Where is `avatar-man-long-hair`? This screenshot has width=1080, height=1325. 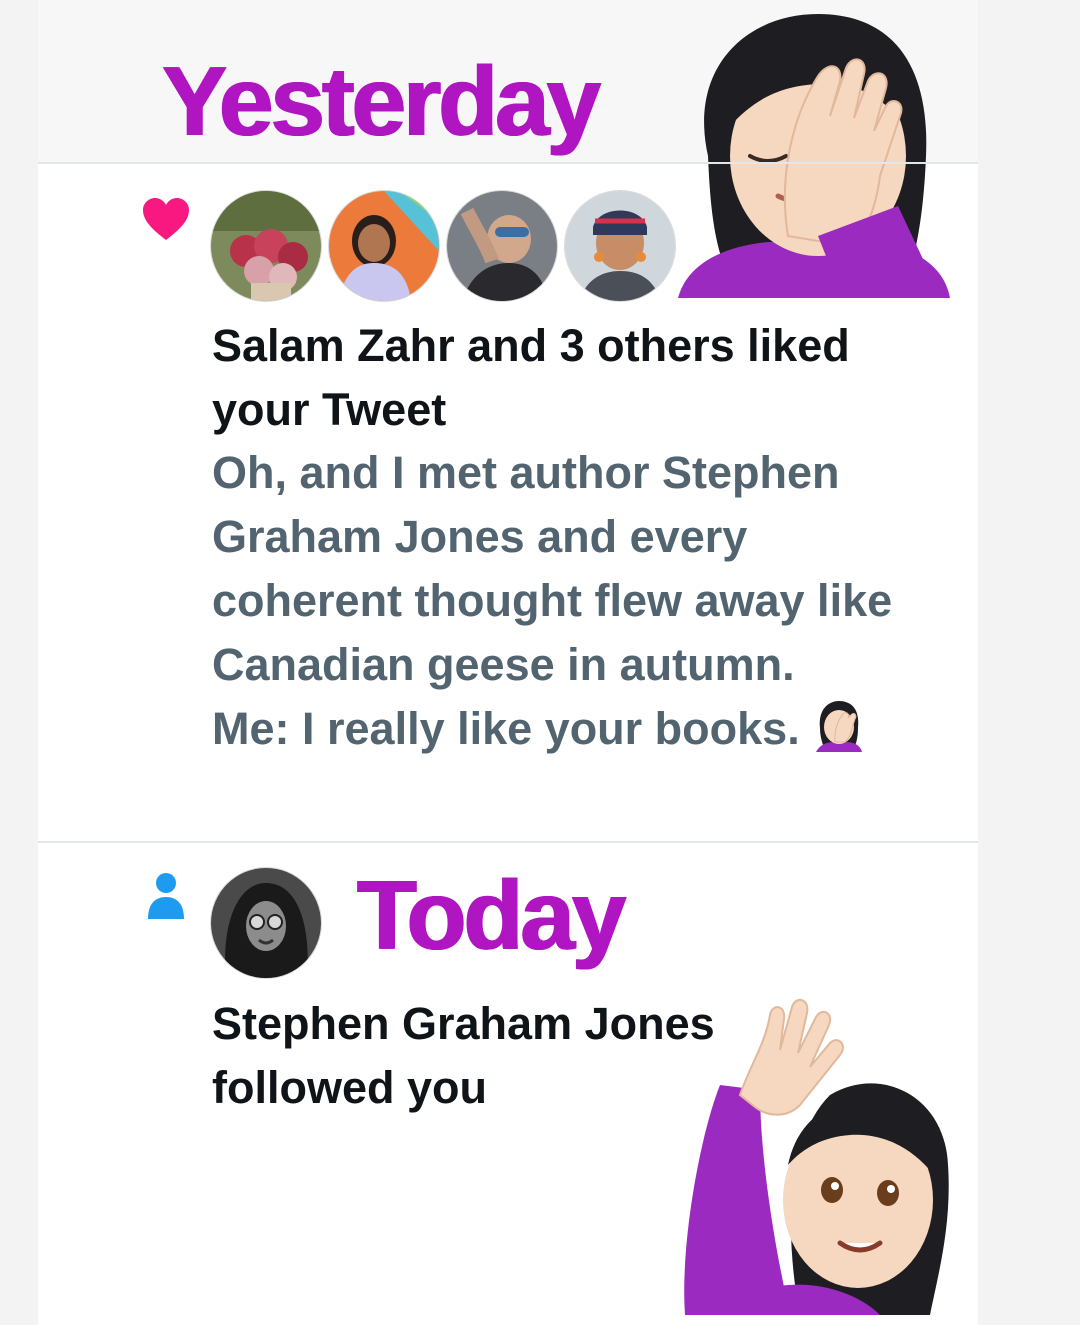 avatar-man-long-hair is located at coordinates (266, 923).